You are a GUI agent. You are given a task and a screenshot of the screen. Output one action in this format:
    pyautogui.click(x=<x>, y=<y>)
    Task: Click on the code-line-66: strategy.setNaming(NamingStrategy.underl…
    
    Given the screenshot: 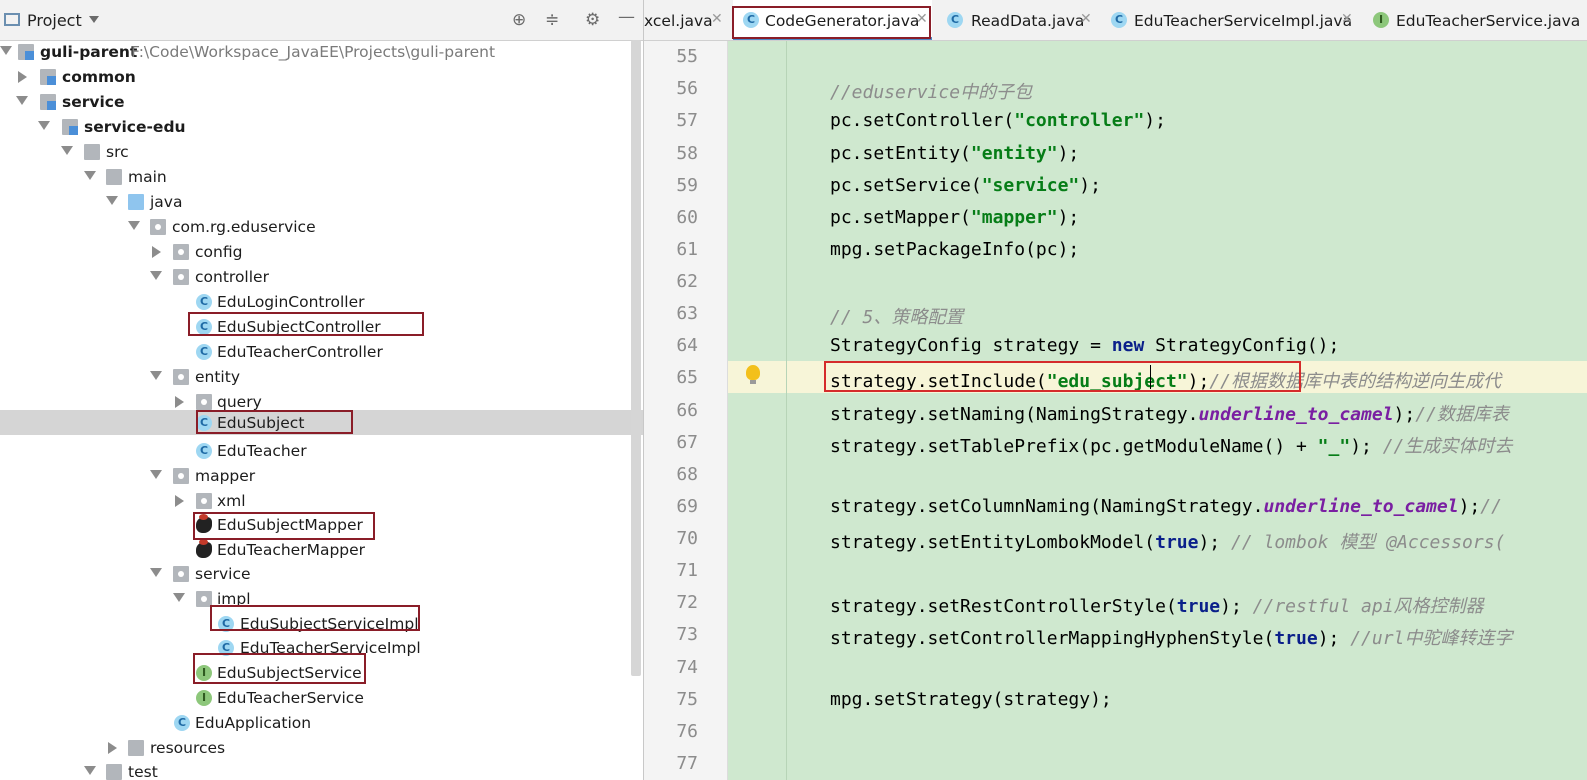 What is the action you would take?
    pyautogui.click(x=1169, y=414)
    